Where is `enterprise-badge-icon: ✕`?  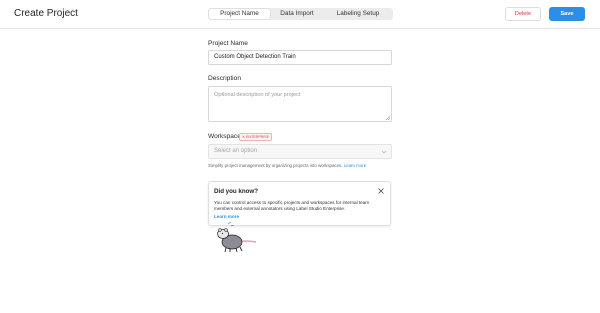 enterprise-badge-icon: ✕ is located at coordinates (244, 137).